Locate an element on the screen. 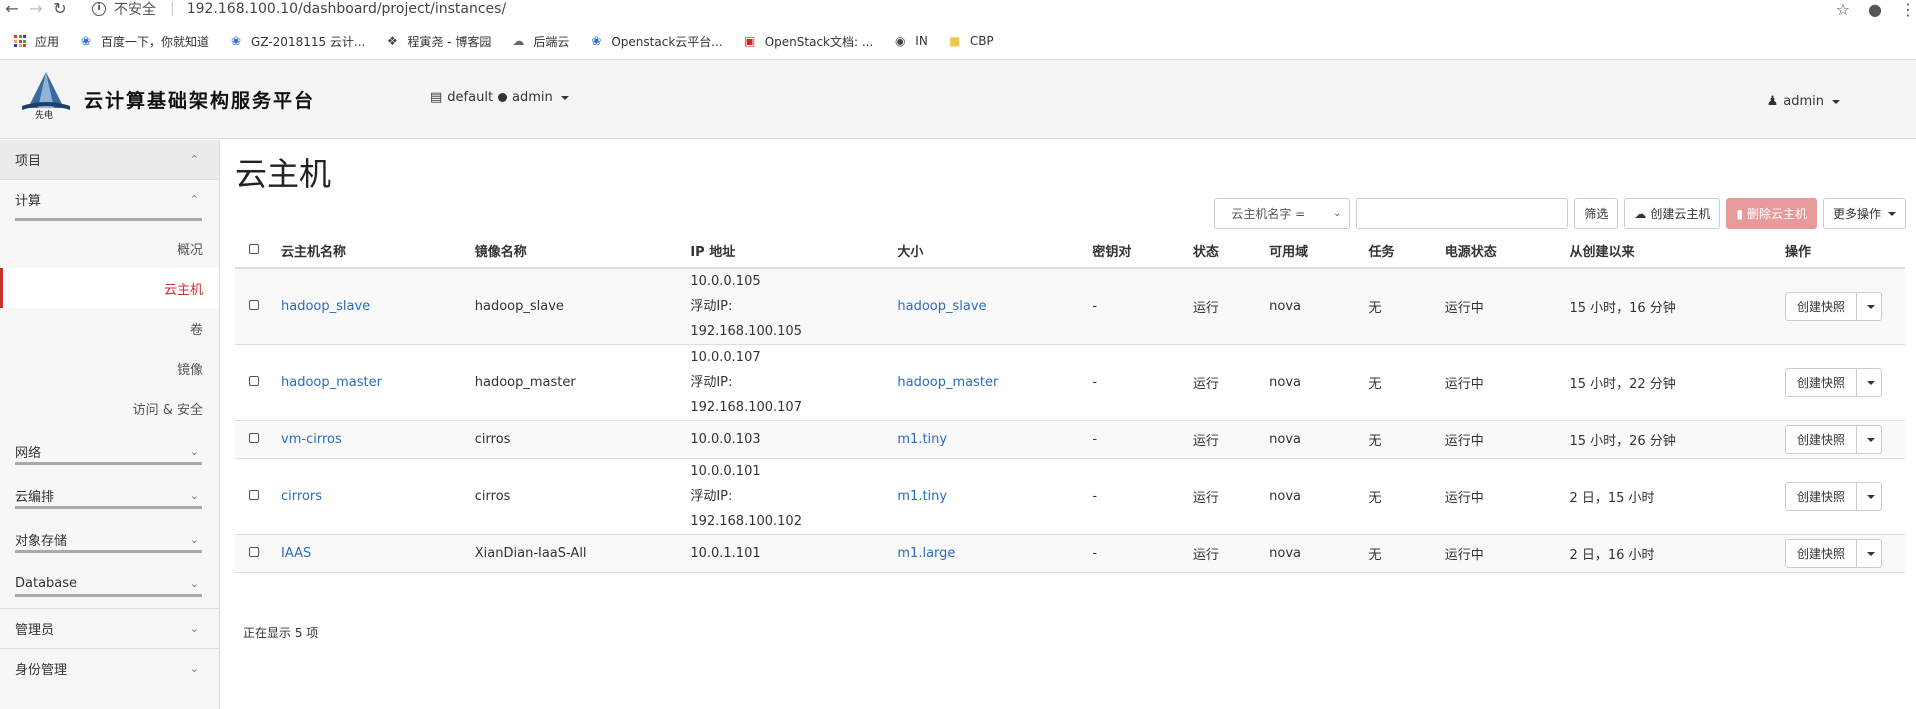  sidebar-group-header: 对象存储 ⌄ is located at coordinates (109, 539).